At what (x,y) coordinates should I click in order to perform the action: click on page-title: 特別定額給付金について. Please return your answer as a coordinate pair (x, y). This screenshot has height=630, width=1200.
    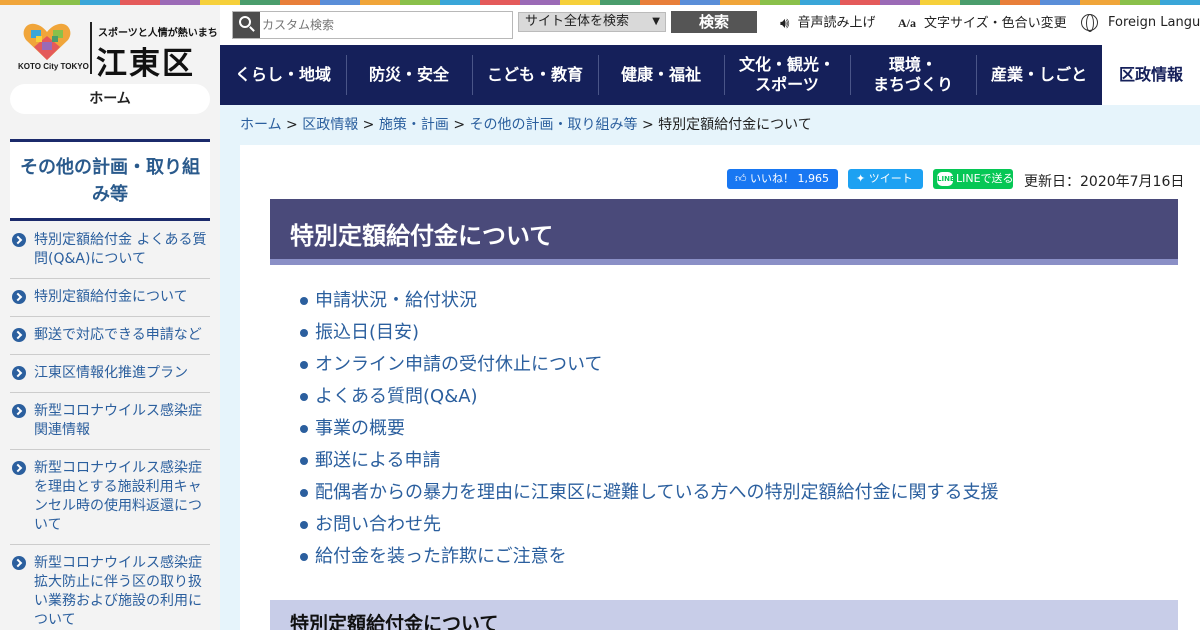
    Looking at the image, I should click on (422, 236).